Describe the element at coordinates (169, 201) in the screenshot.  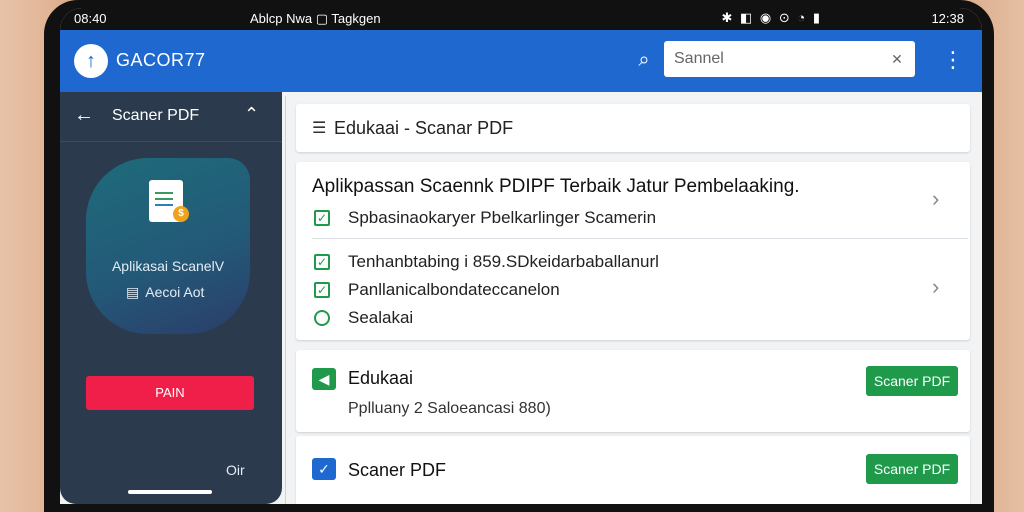
I see `pdf-document-icon: $` at that location.